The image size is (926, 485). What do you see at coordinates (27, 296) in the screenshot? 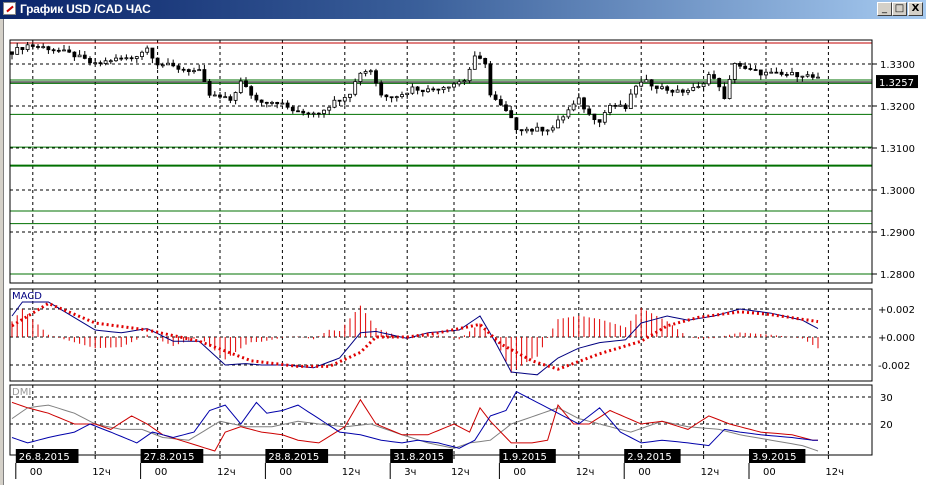
I see `macd-label: MACD` at bounding box center [27, 296].